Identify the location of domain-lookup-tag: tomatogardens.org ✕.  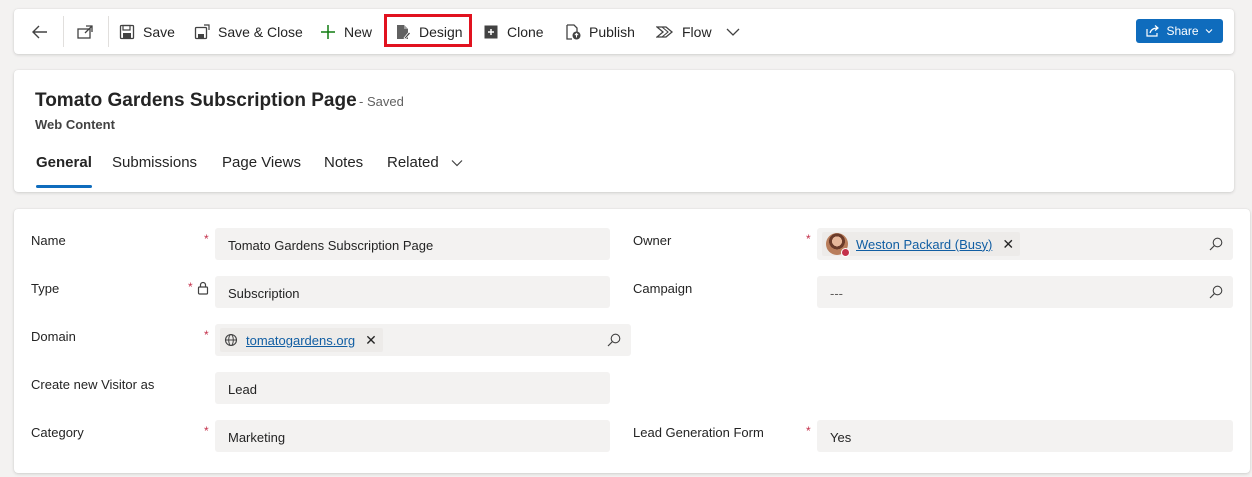
(301, 340).